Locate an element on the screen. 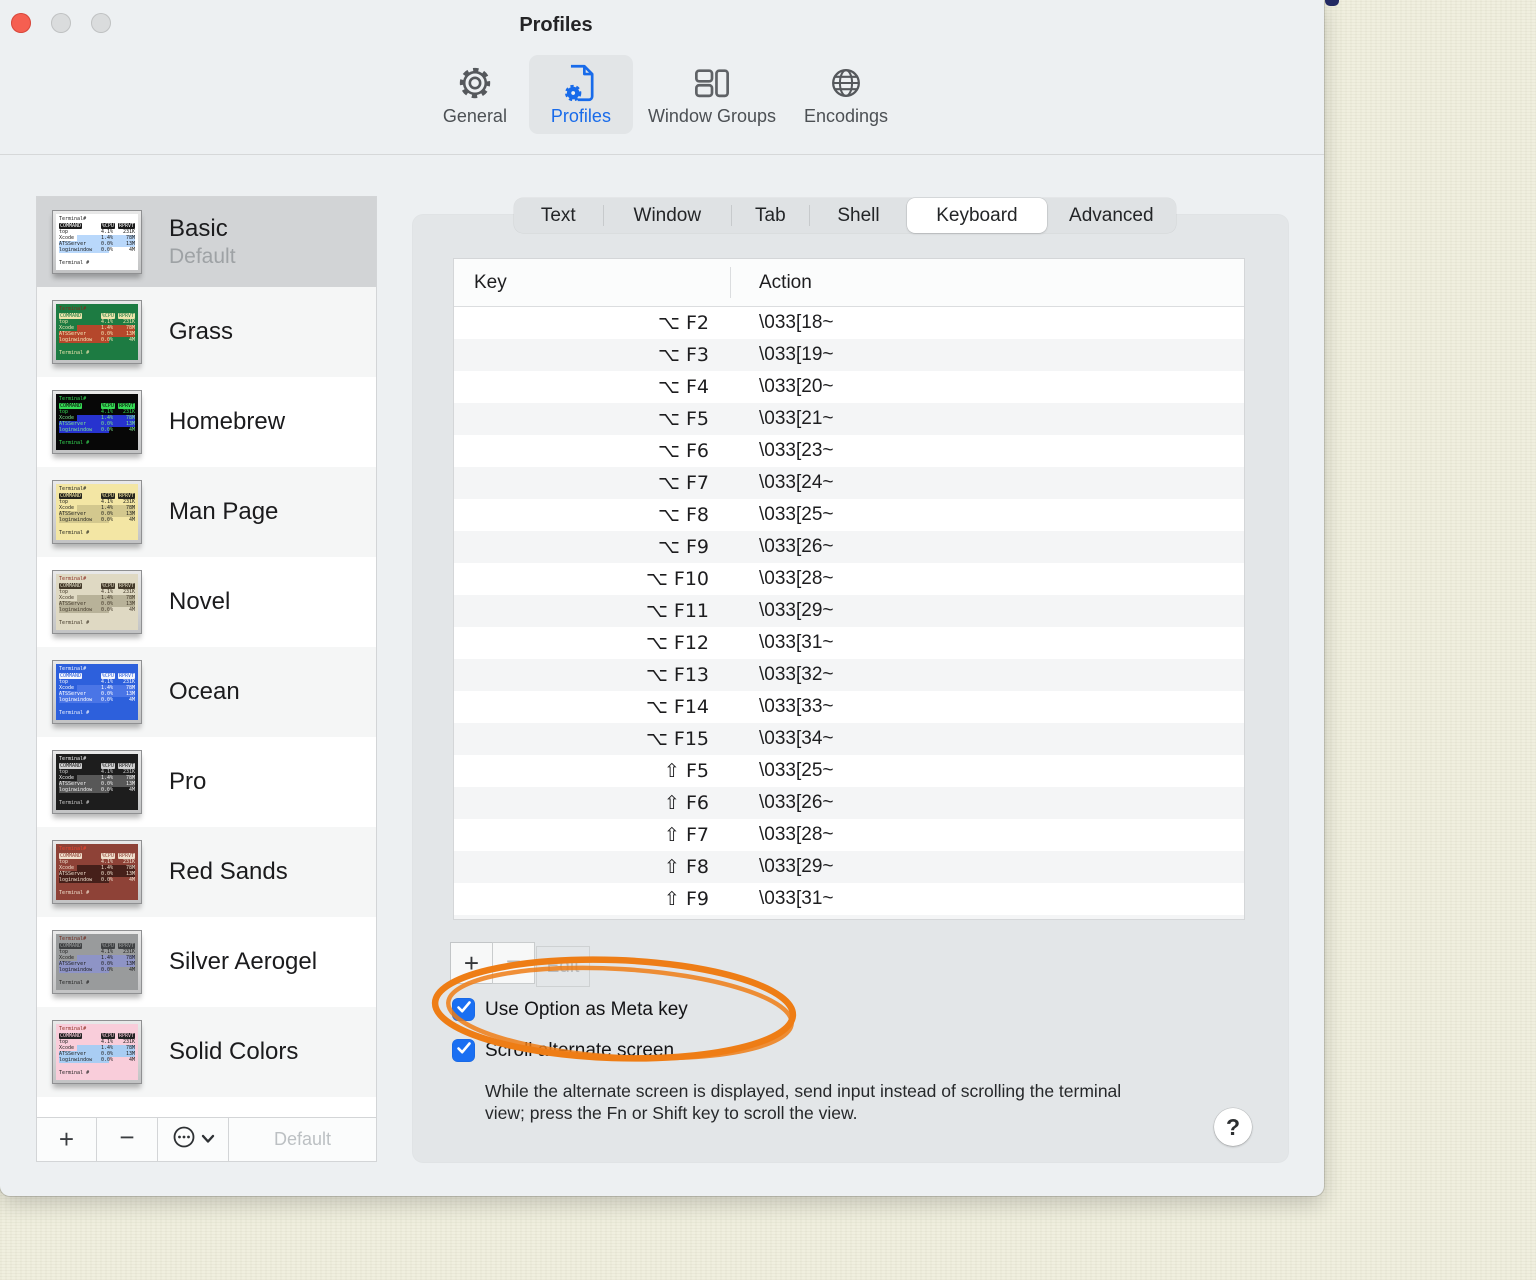  profile-name: Solid Colors is located at coordinates (234, 1051).